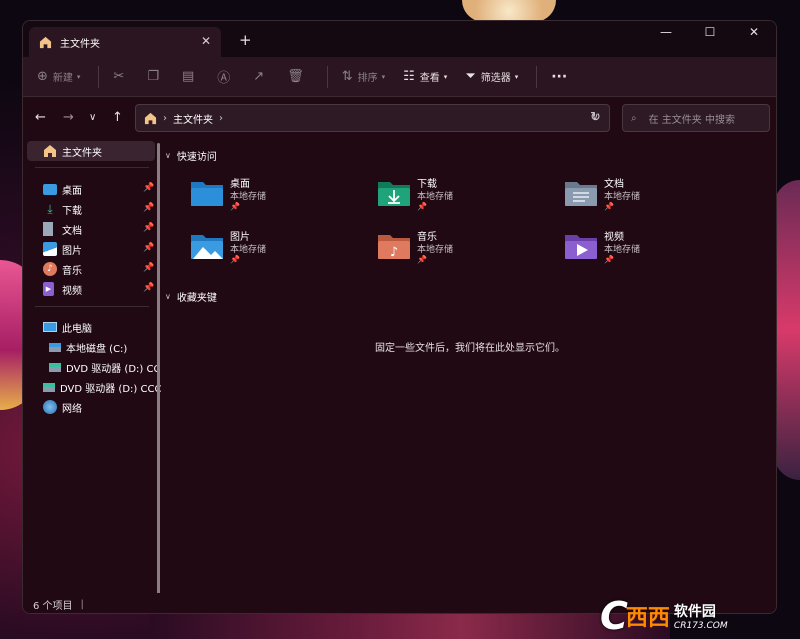  What do you see at coordinates (491, 76) in the screenshot?
I see `filter-button: ⏷ 筛选器 ▾` at bounding box center [491, 76].